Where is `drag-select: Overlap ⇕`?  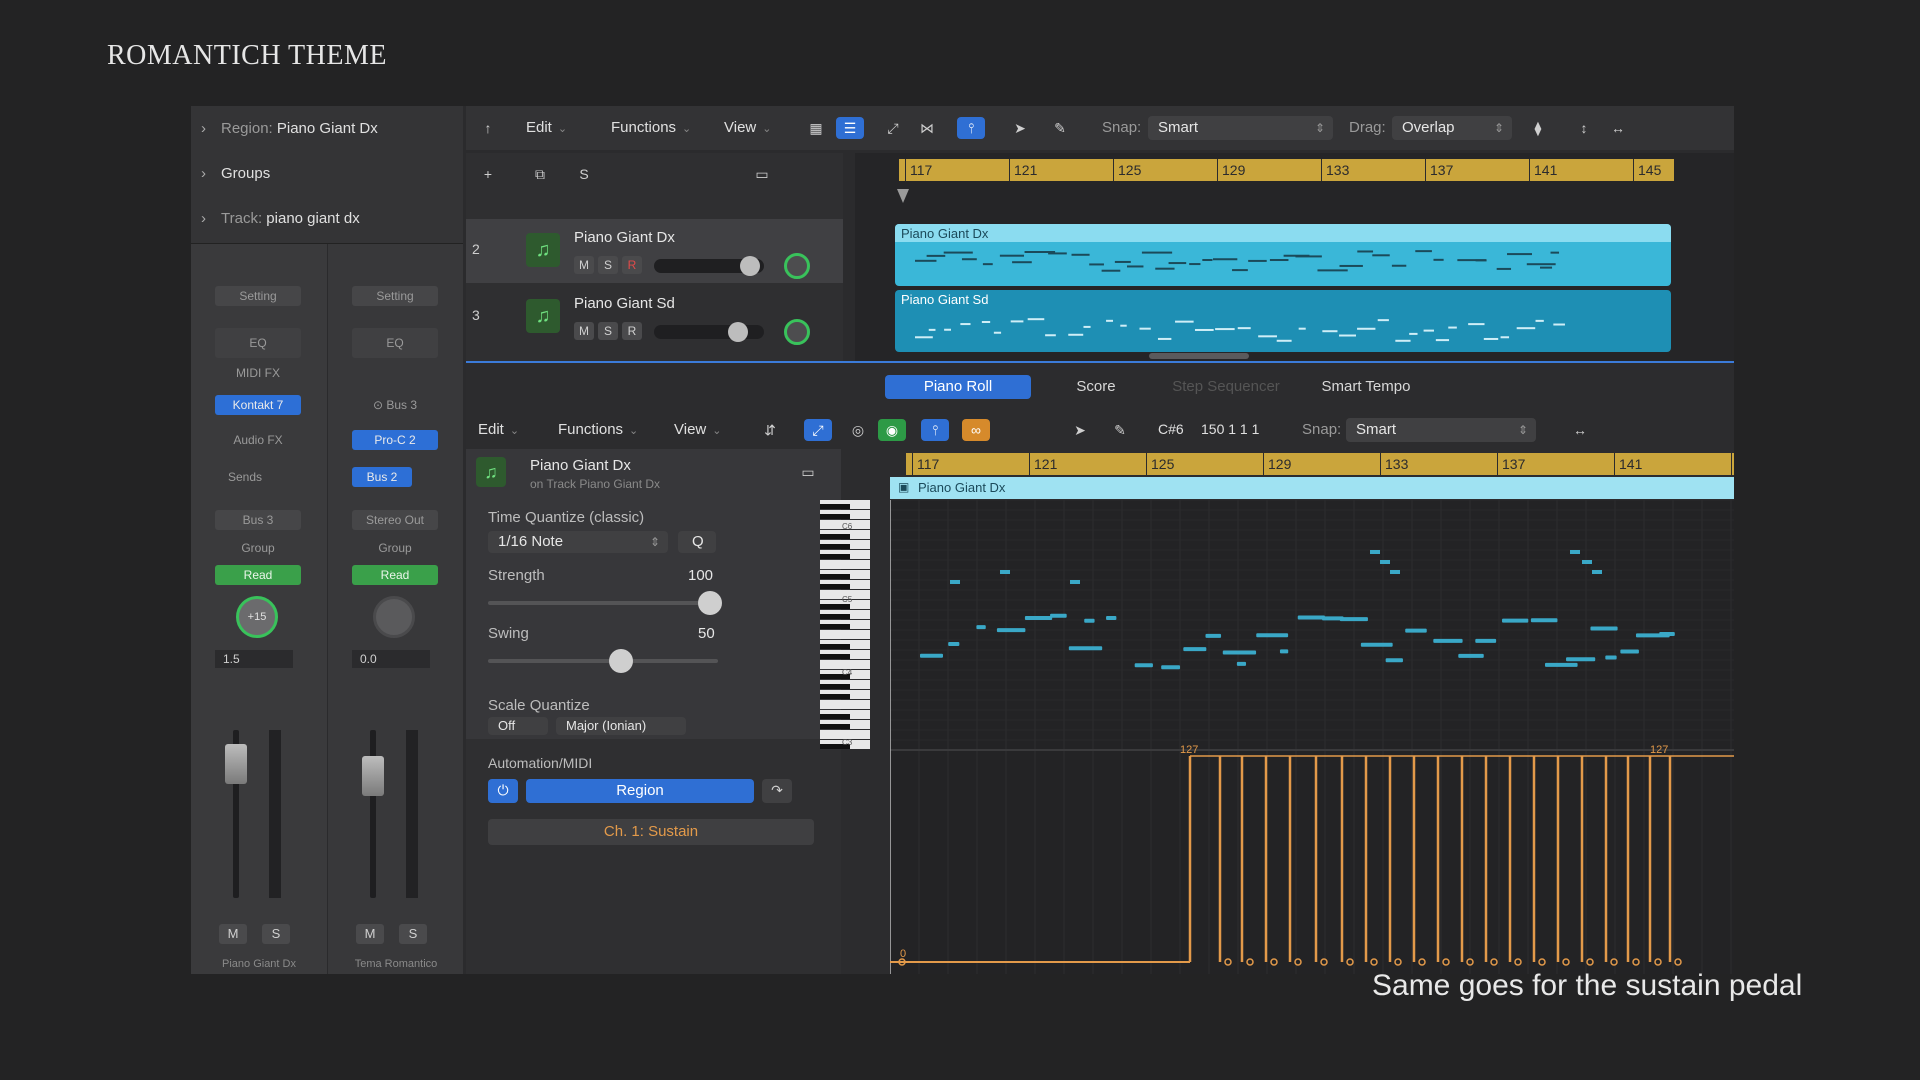
drag-select: Overlap ⇕ is located at coordinates (1452, 128).